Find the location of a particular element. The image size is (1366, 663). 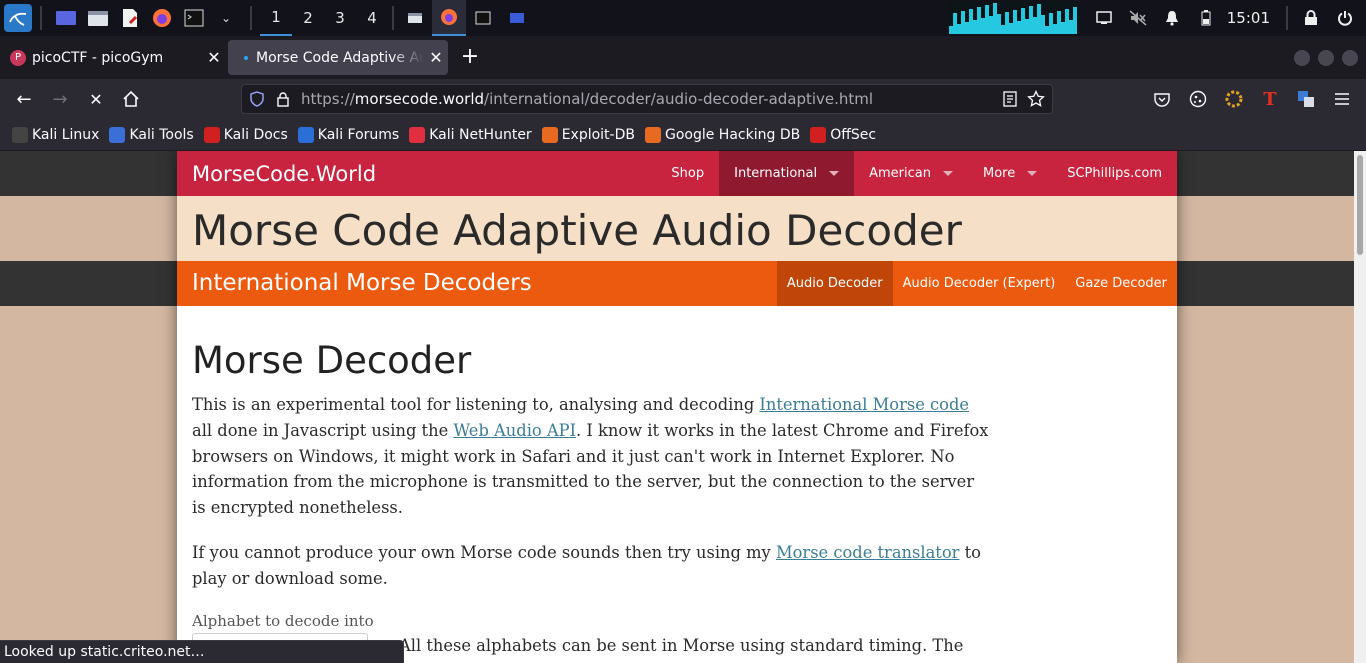

stop-loading-button: ✕ is located at coordinates (96, 99).